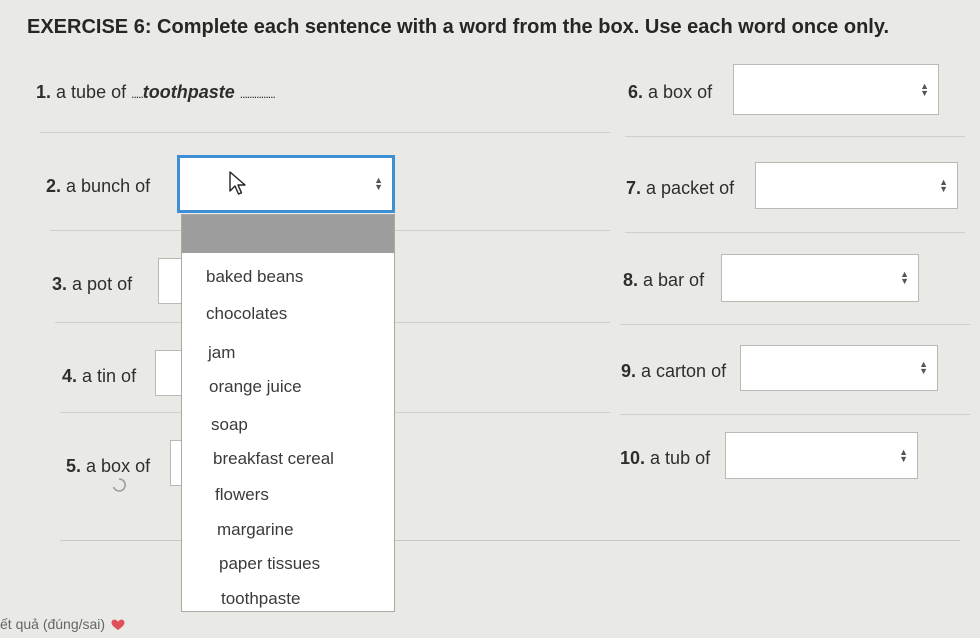  Describe the element at coordinates (273, 459) in the screenshot. I see `dropdown-option: breakfast cereal` at that location.